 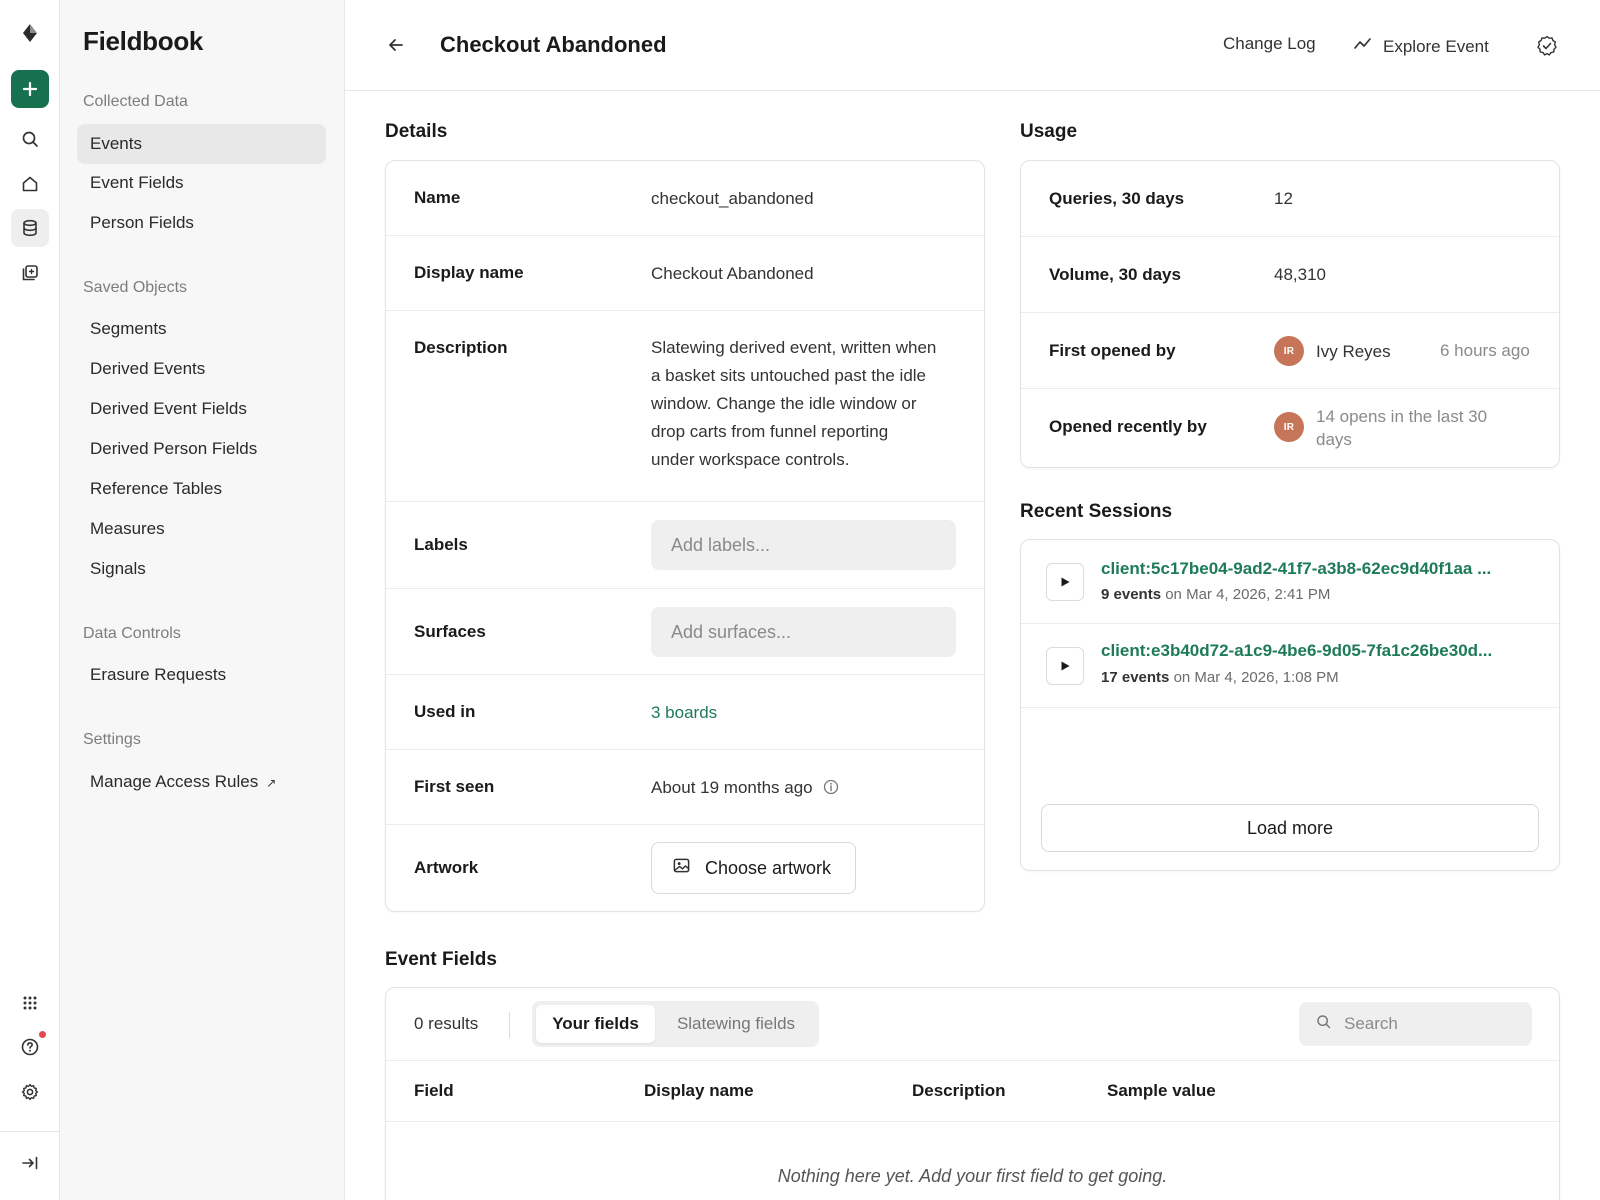 I want to click on usage-row-first-opened: First opened by IR Ivy Reyes 6 hours ago, so click(x=1290, y=351).